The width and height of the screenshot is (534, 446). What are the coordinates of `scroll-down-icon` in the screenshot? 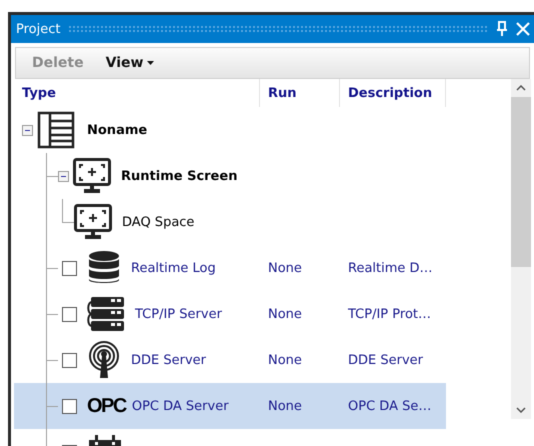 It's located at (521, 410).